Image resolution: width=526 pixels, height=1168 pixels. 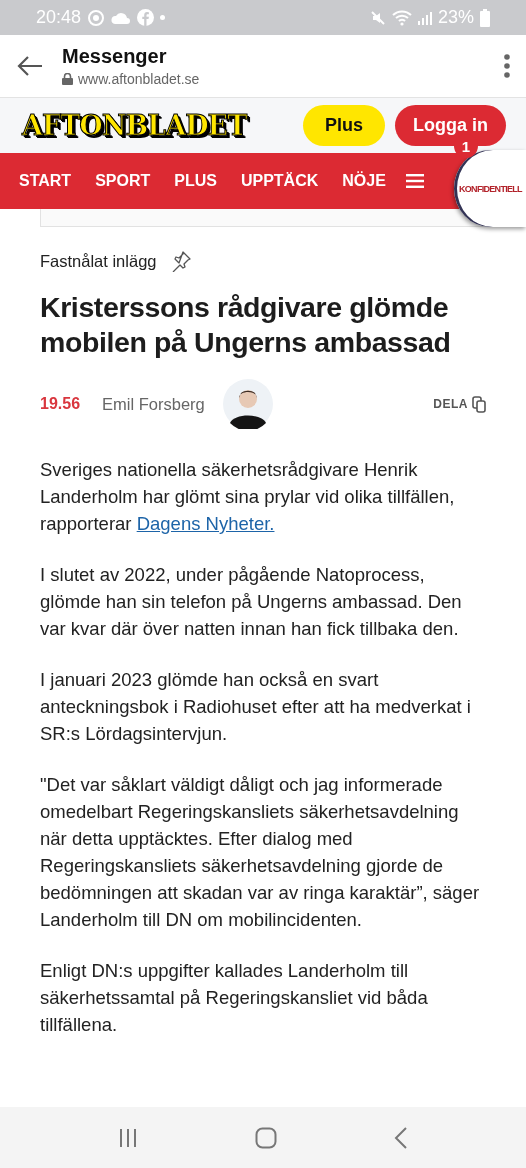 What do you see at coordinates (459, 404) in the screenshot?
I see `share-button: DELA` at bounding box center [459, 404].